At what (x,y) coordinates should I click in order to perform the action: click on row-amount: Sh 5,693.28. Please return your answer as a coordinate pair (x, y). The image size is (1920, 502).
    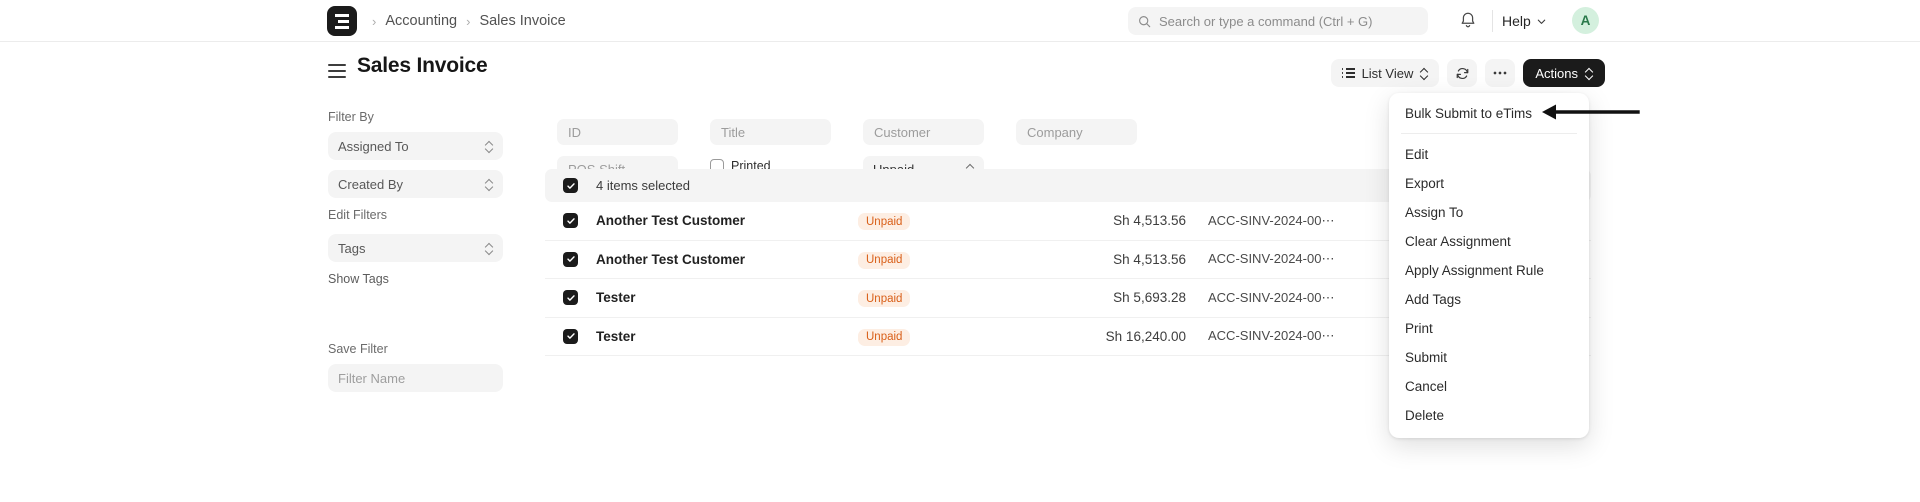
    Looking at the image, I should click on (1149, 298).